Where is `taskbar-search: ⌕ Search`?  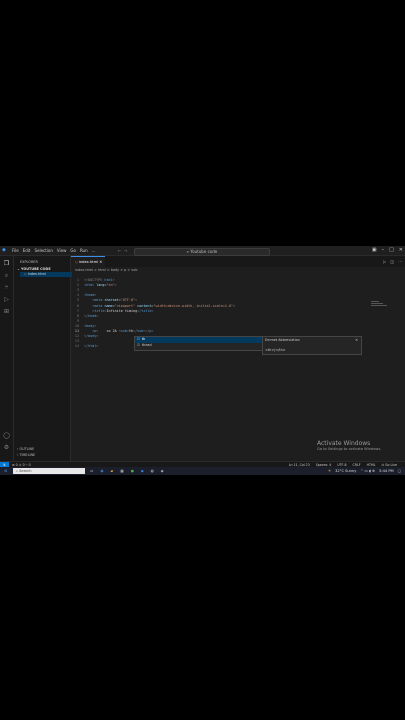
taskbar-search: ⌕ Search is located at coordinates (49, 471).